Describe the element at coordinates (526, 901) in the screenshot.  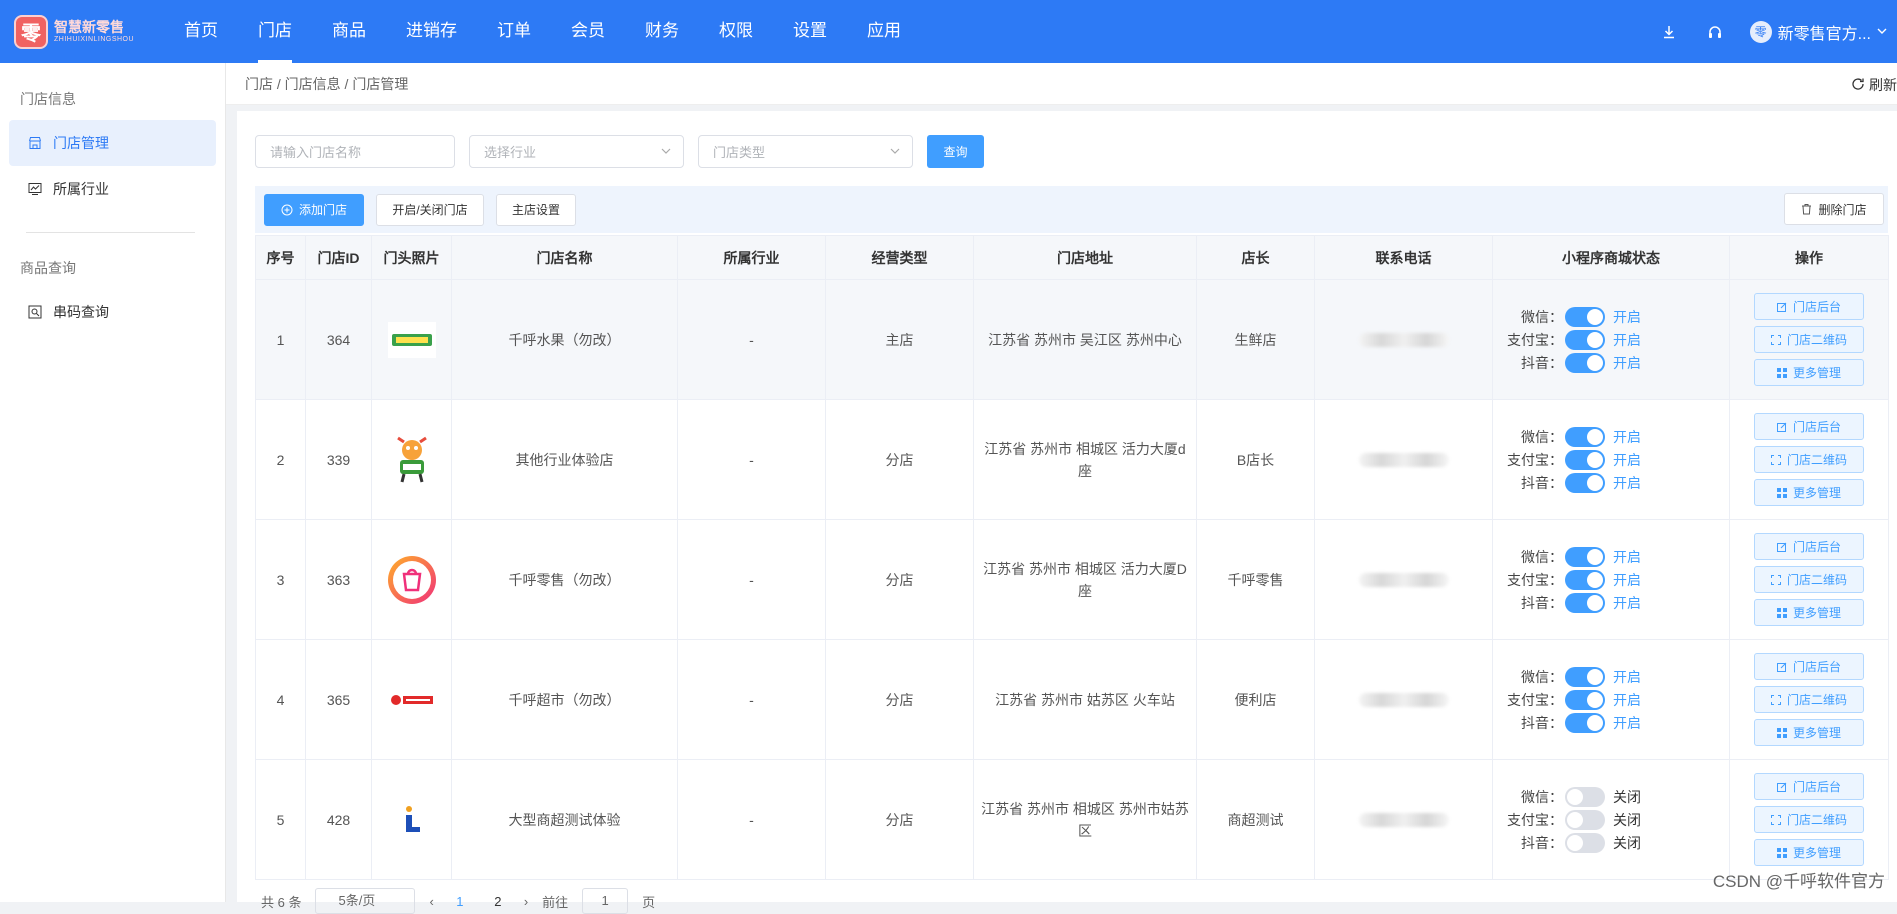
I see `next-page-icon: ›` at that location.